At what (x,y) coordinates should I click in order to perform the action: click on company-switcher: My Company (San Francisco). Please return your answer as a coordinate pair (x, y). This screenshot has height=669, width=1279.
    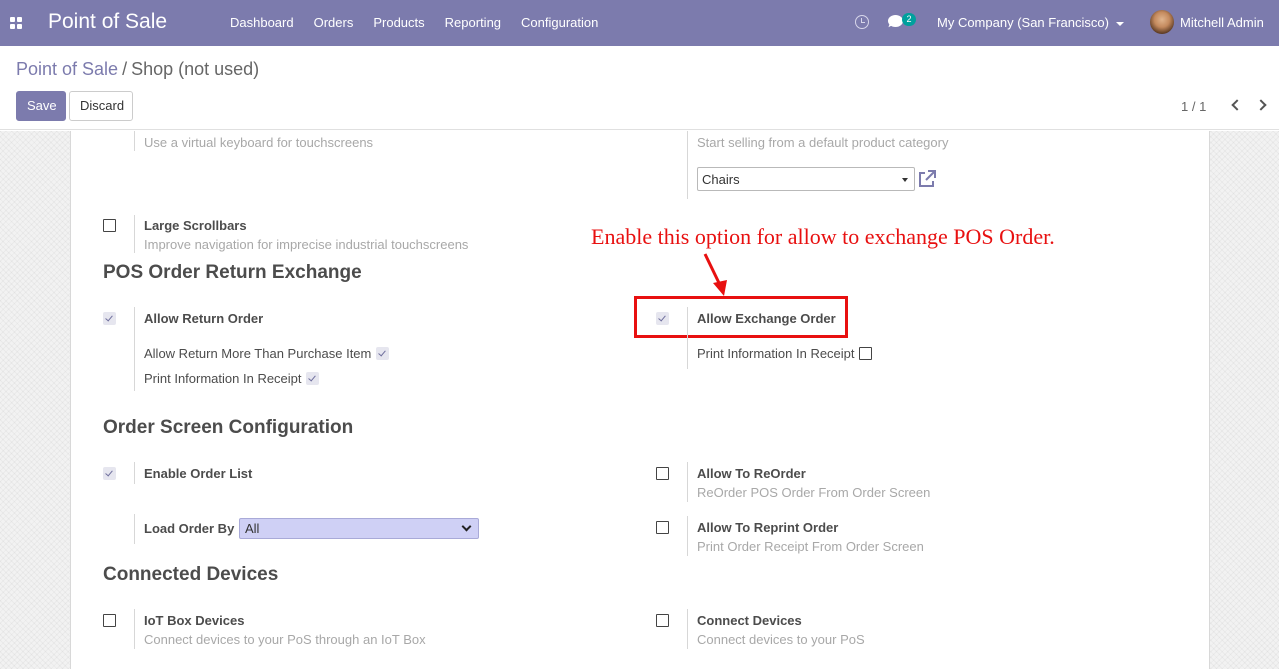
    Looking at the image, I should click on (1030, 22).